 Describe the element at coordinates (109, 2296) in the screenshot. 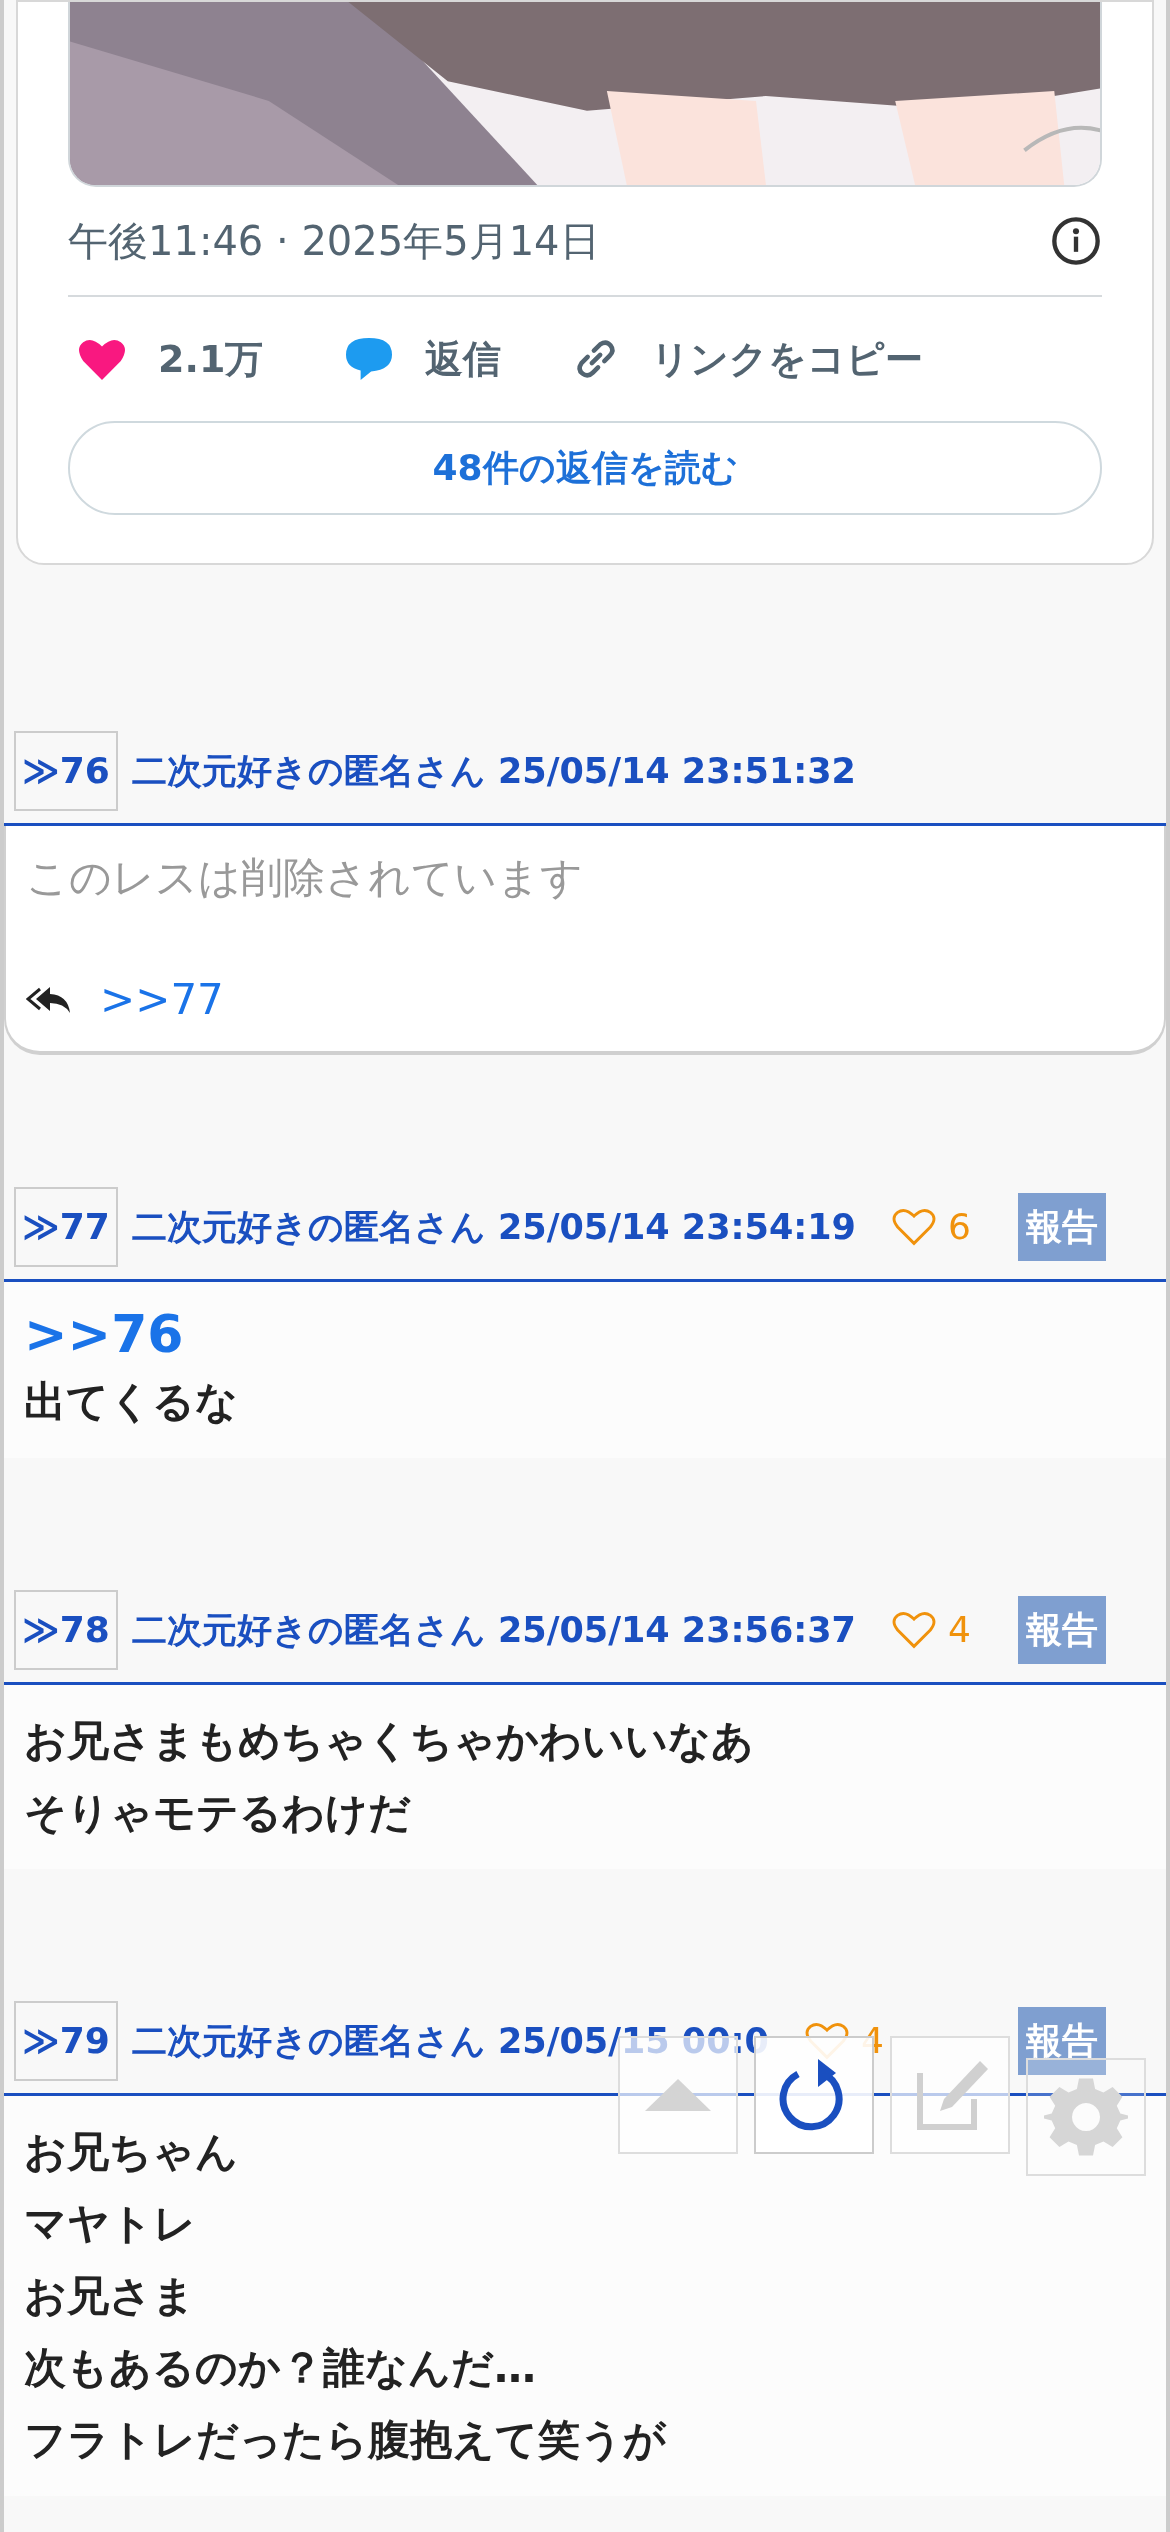

I see `post-text: お兄さま` at that location.